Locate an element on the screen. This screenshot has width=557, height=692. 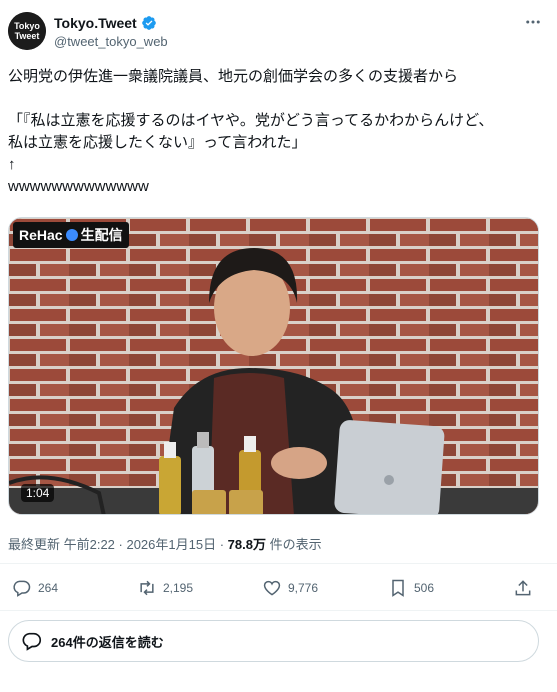
action-bar: 264 2,195 9,776 506 is located at coordinates (278, 590).